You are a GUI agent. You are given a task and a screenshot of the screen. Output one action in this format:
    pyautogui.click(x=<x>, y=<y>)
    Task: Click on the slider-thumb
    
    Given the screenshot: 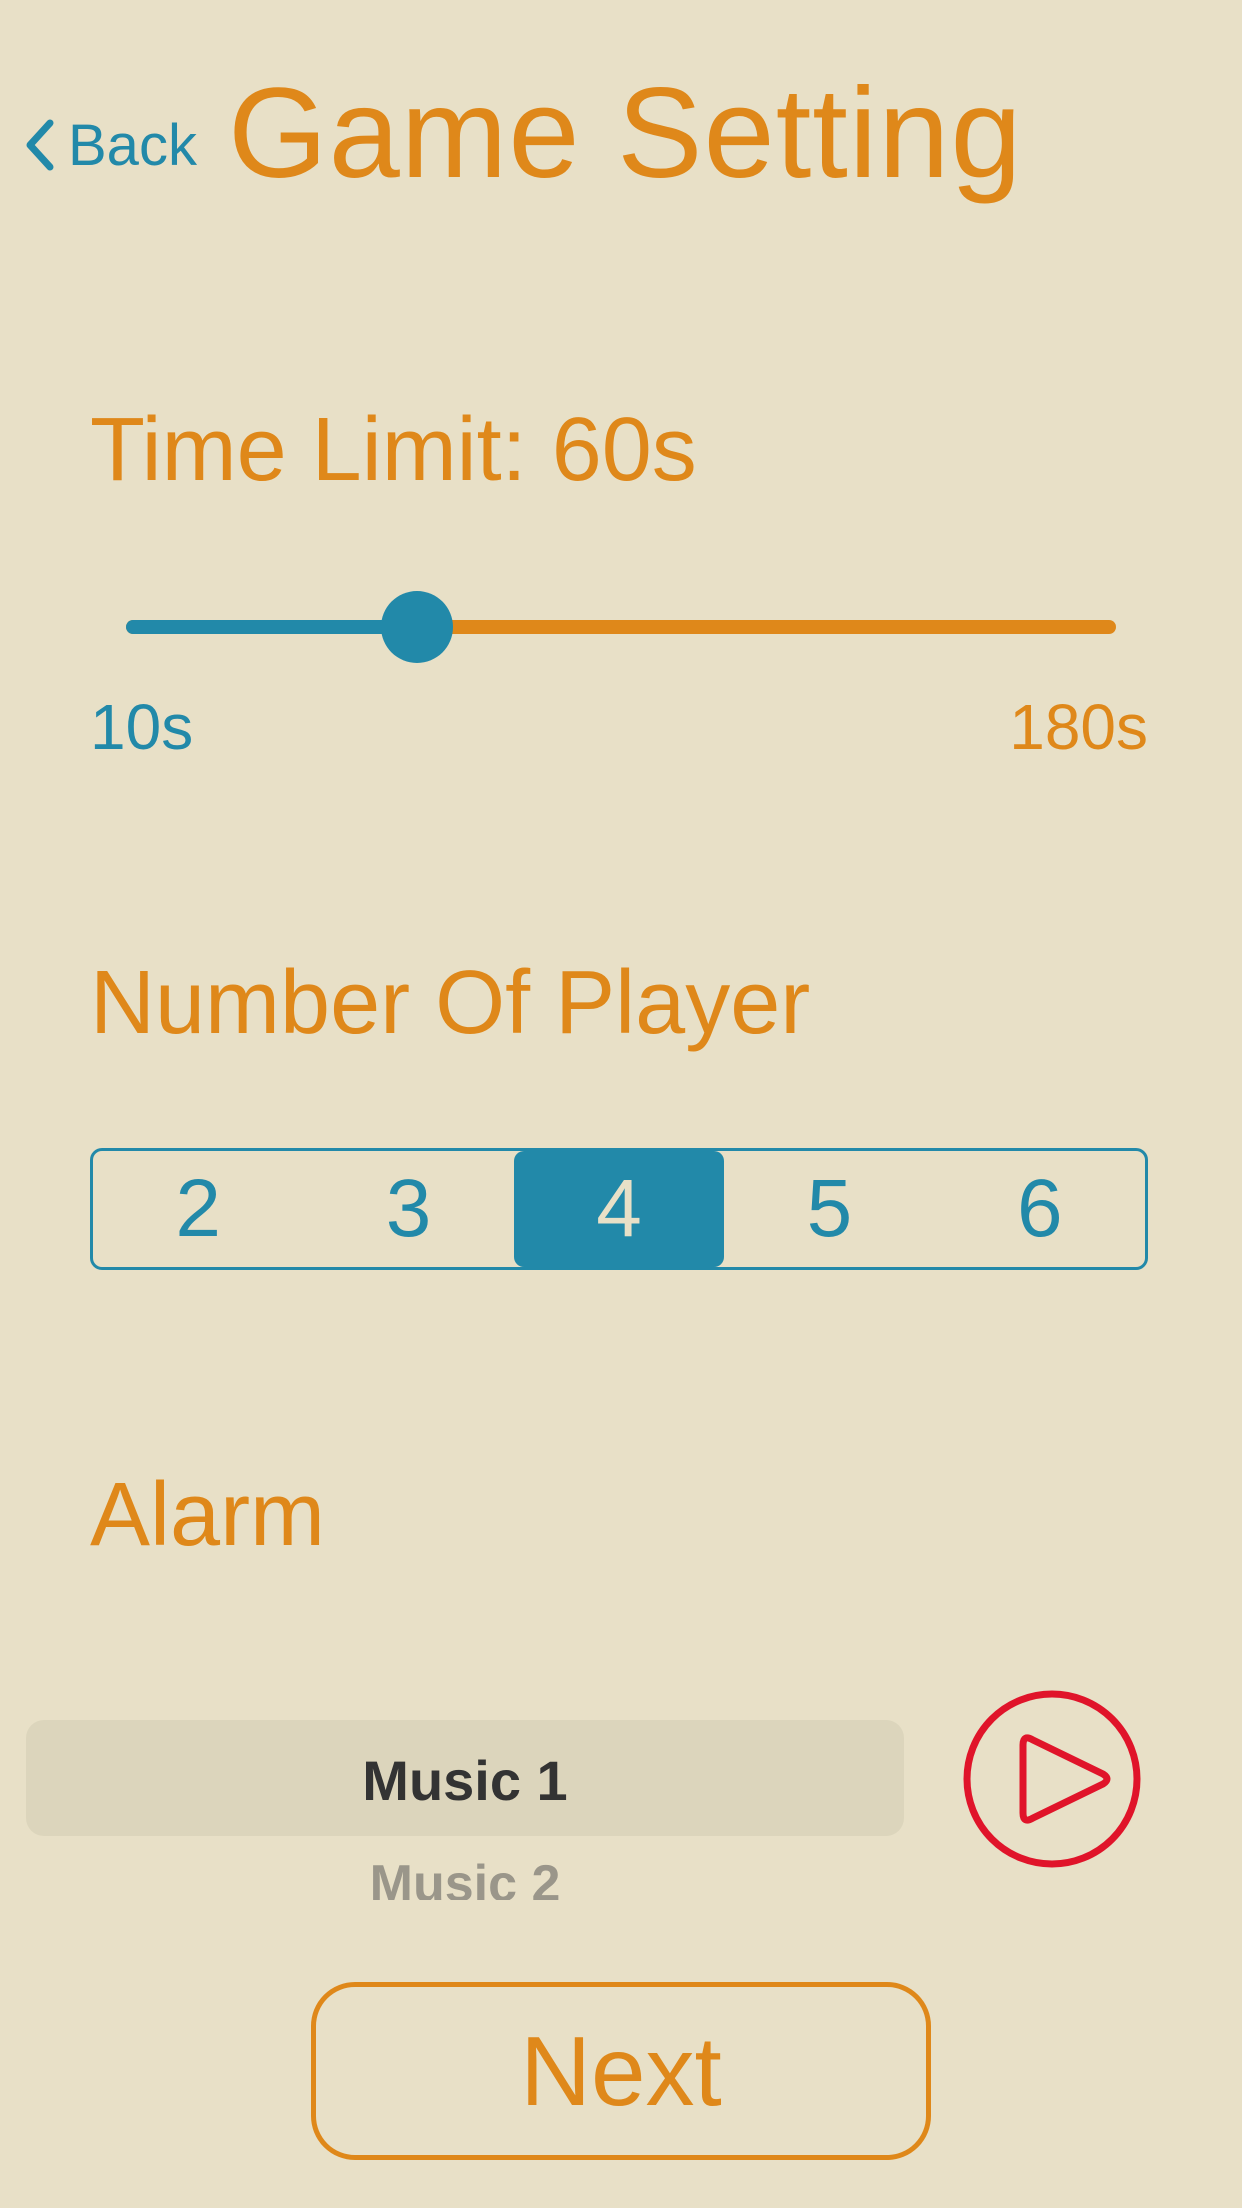 What is the action you would take?
    pyautogui.click(x=417, y=627)
    